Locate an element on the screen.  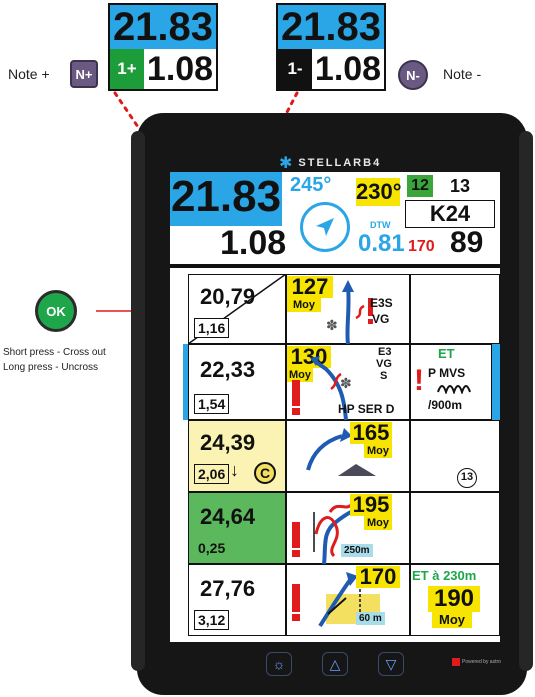
footer-brand: Powered by astro is located at coordinates (476, 662).